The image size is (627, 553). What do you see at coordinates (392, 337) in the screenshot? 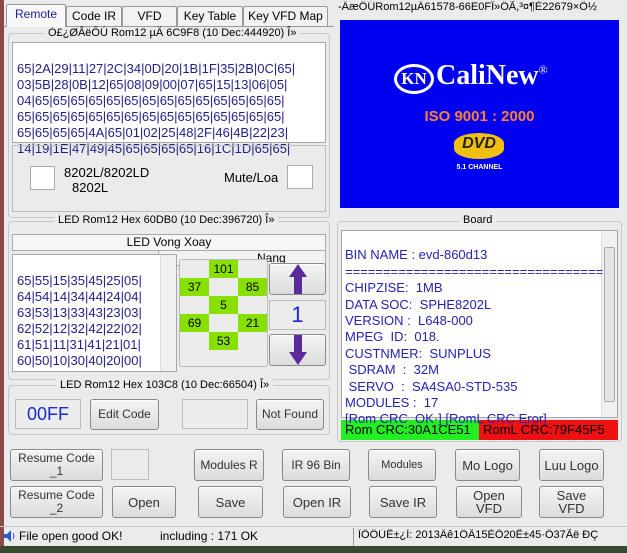
I see `board-line: MPEG ID: 018.` at bounding box center [392, 337].